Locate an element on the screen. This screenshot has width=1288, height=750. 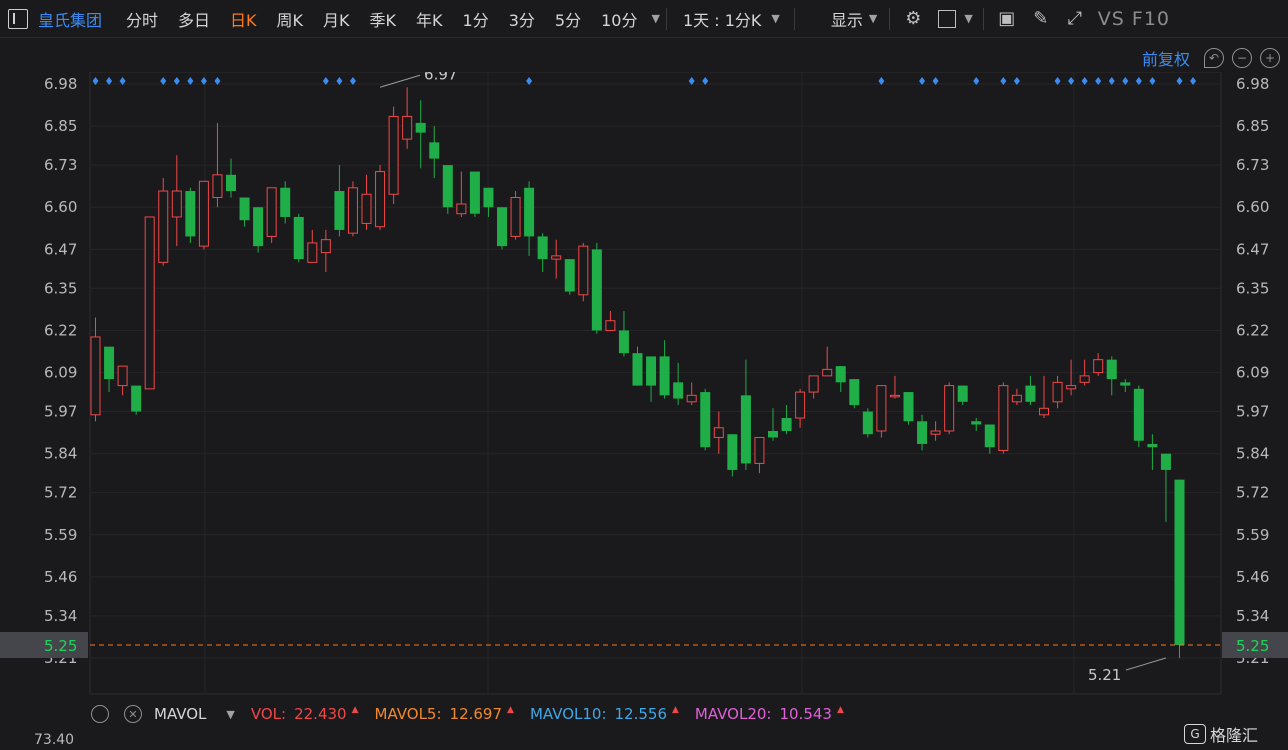
square-icon is located at coordinates (947, 19).